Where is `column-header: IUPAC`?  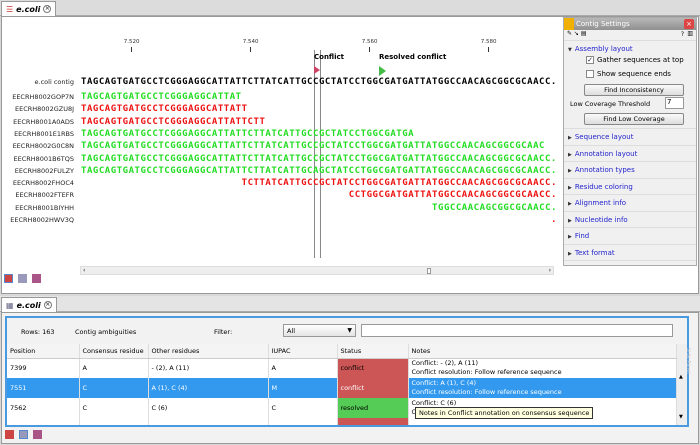
column-header: IUPAC is located at coordinates (303, 351).